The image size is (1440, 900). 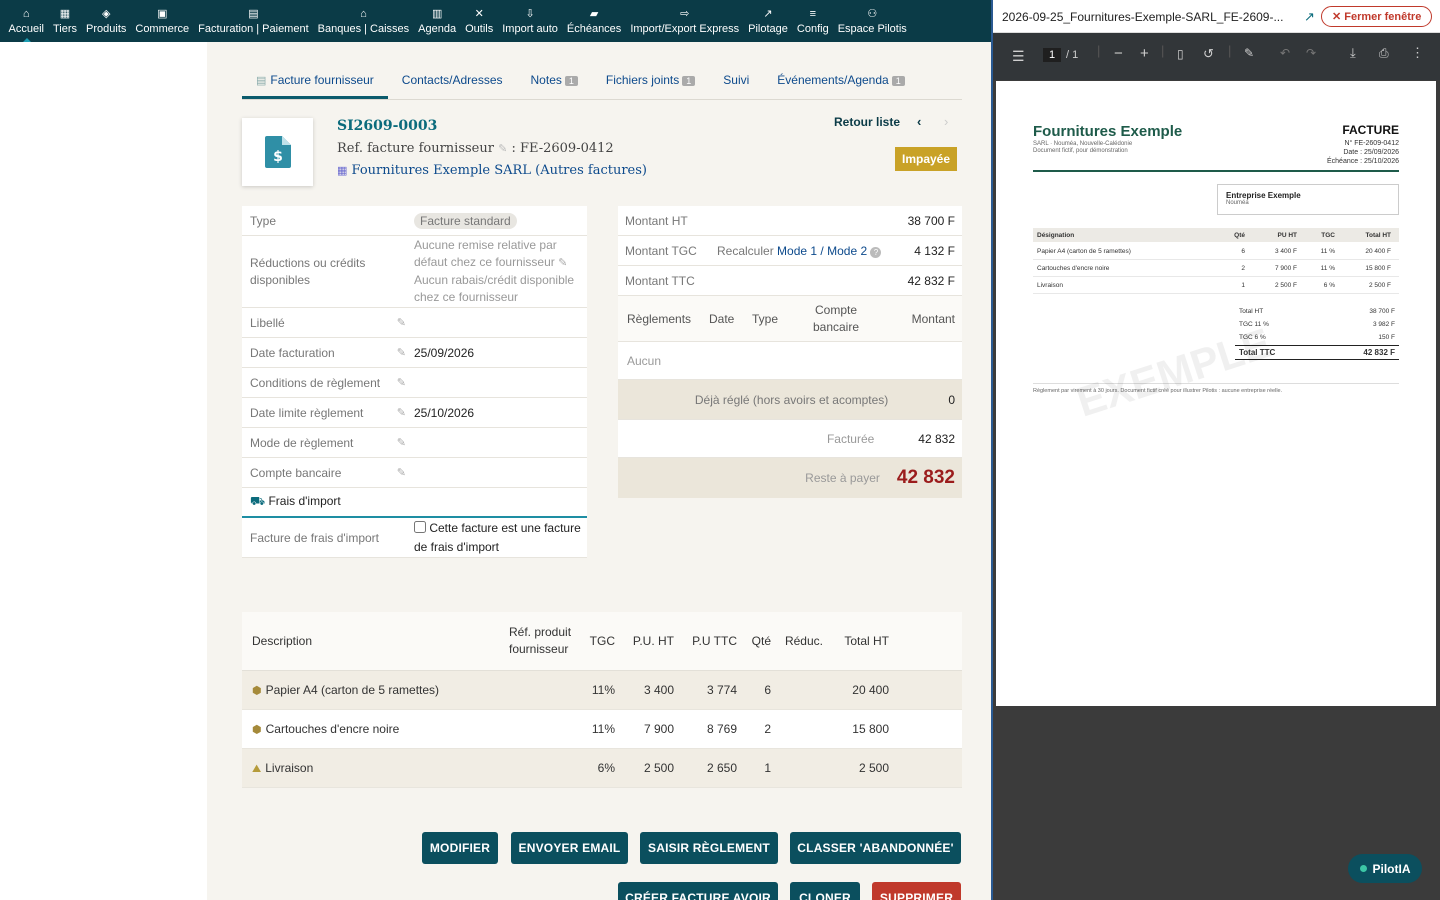 I want to click on home-icon: ⌂, so click(x=26, y=13).